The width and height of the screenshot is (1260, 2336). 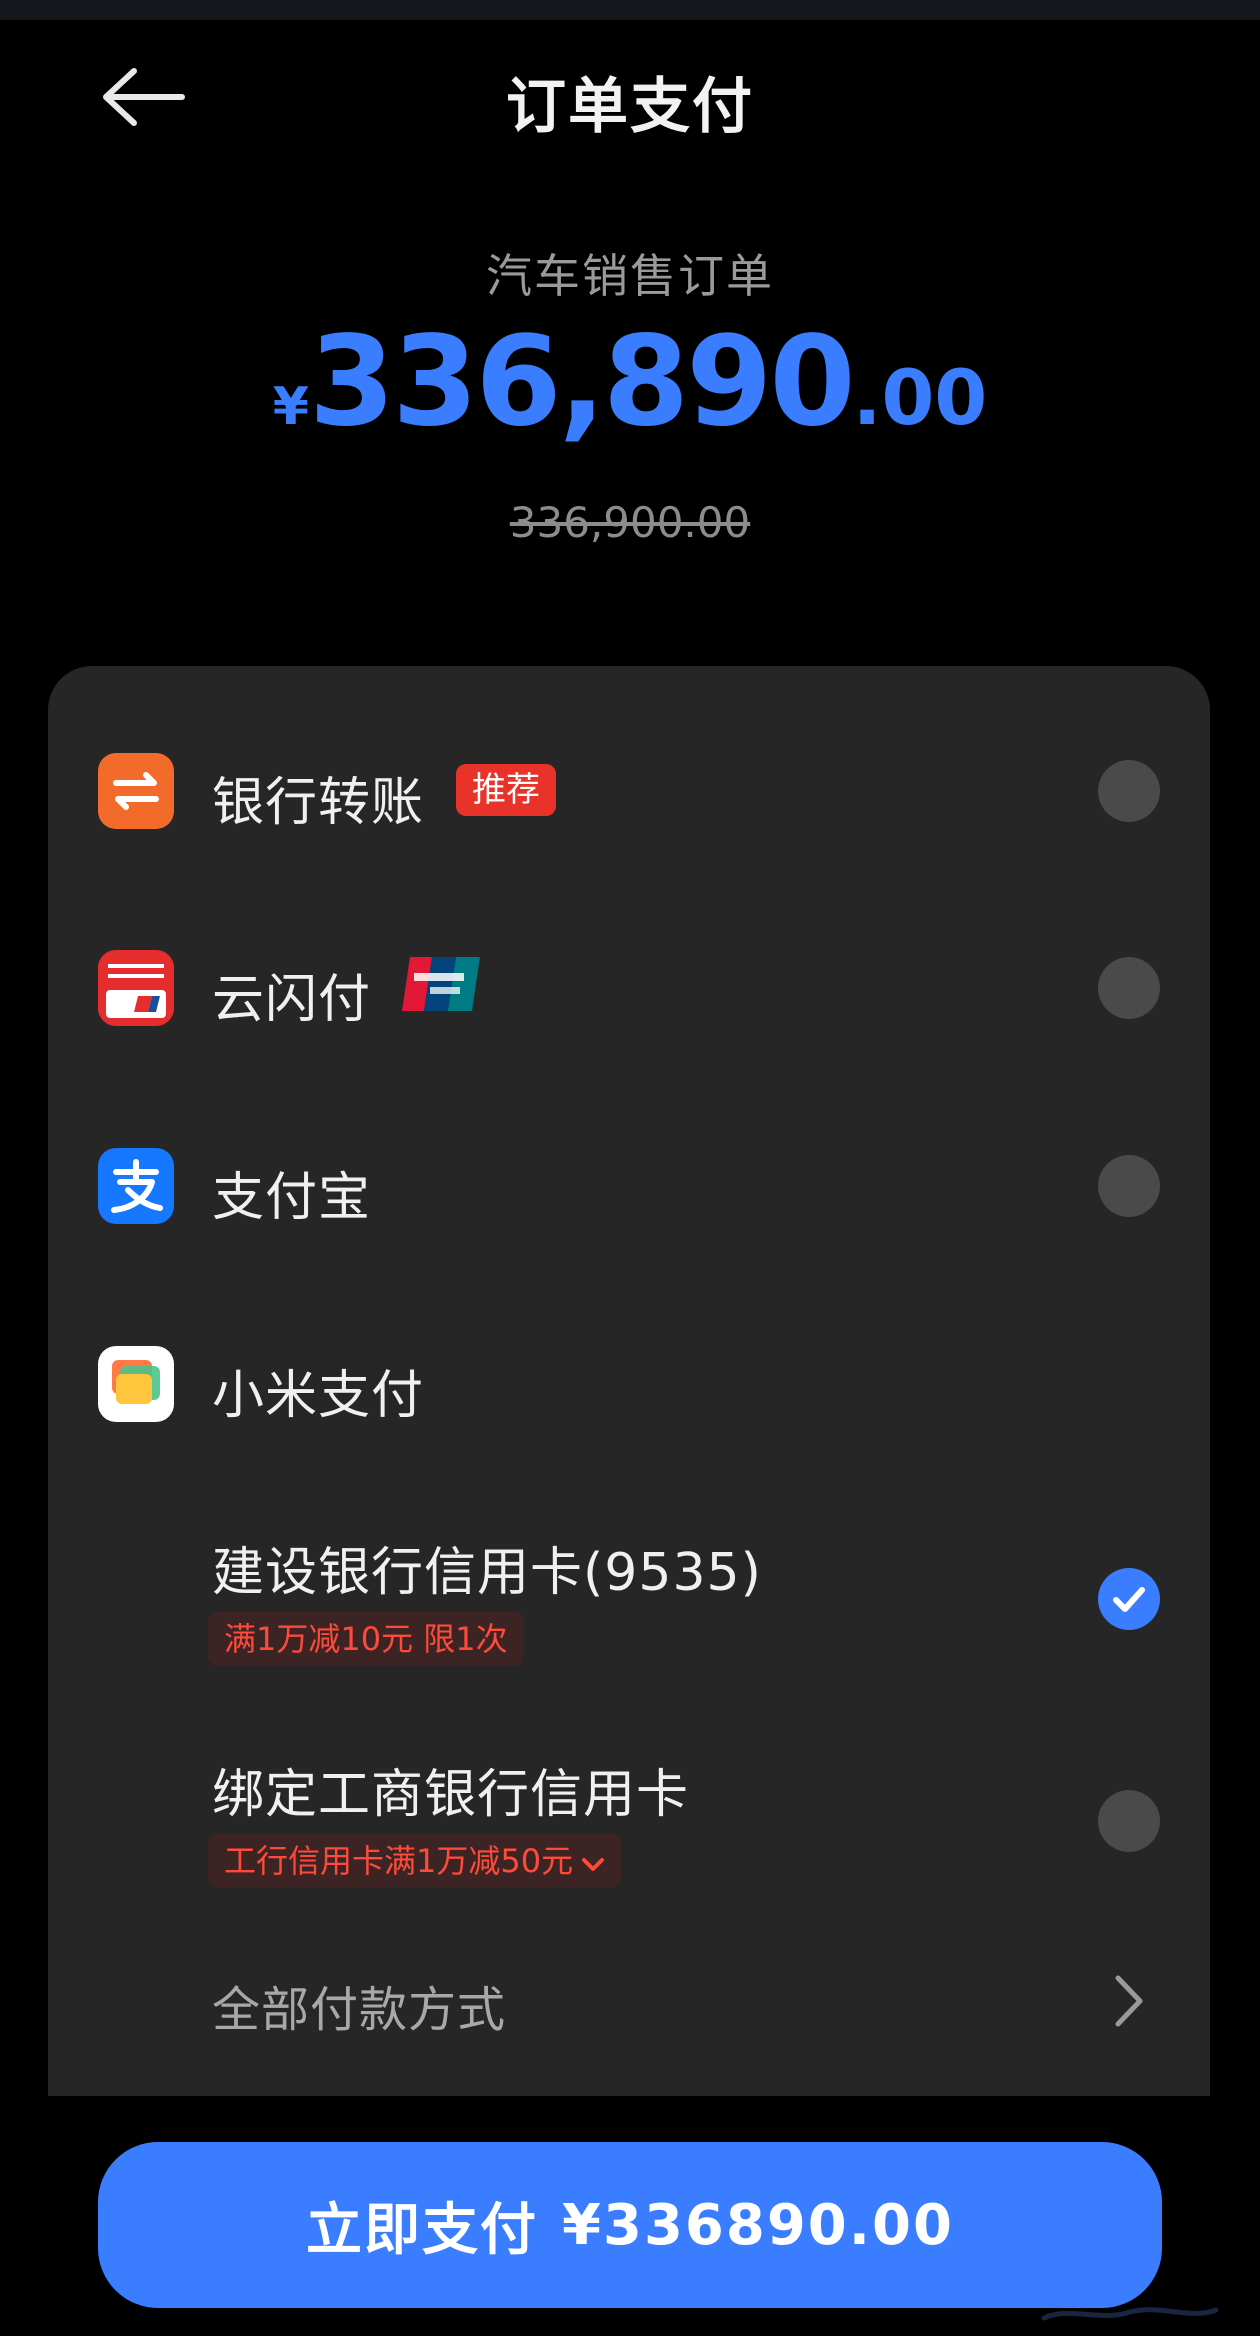 I want to click on payment-amount: ¥336,890.00, so click(x=630, y=382).